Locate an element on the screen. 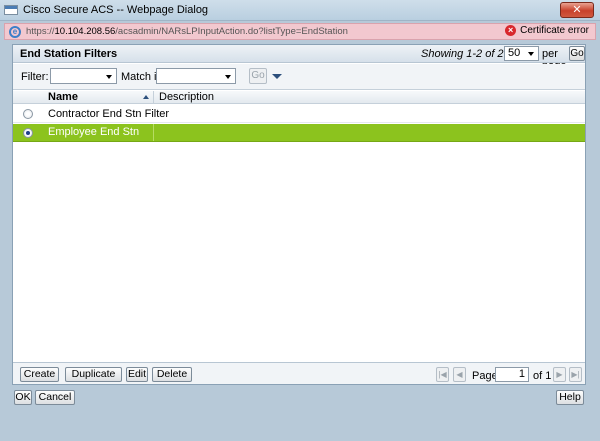 This screenshot has height=441, width=600. window-title: Cisco Secure ACS -- Webpage Dialog is located at coordinates (116, 10).